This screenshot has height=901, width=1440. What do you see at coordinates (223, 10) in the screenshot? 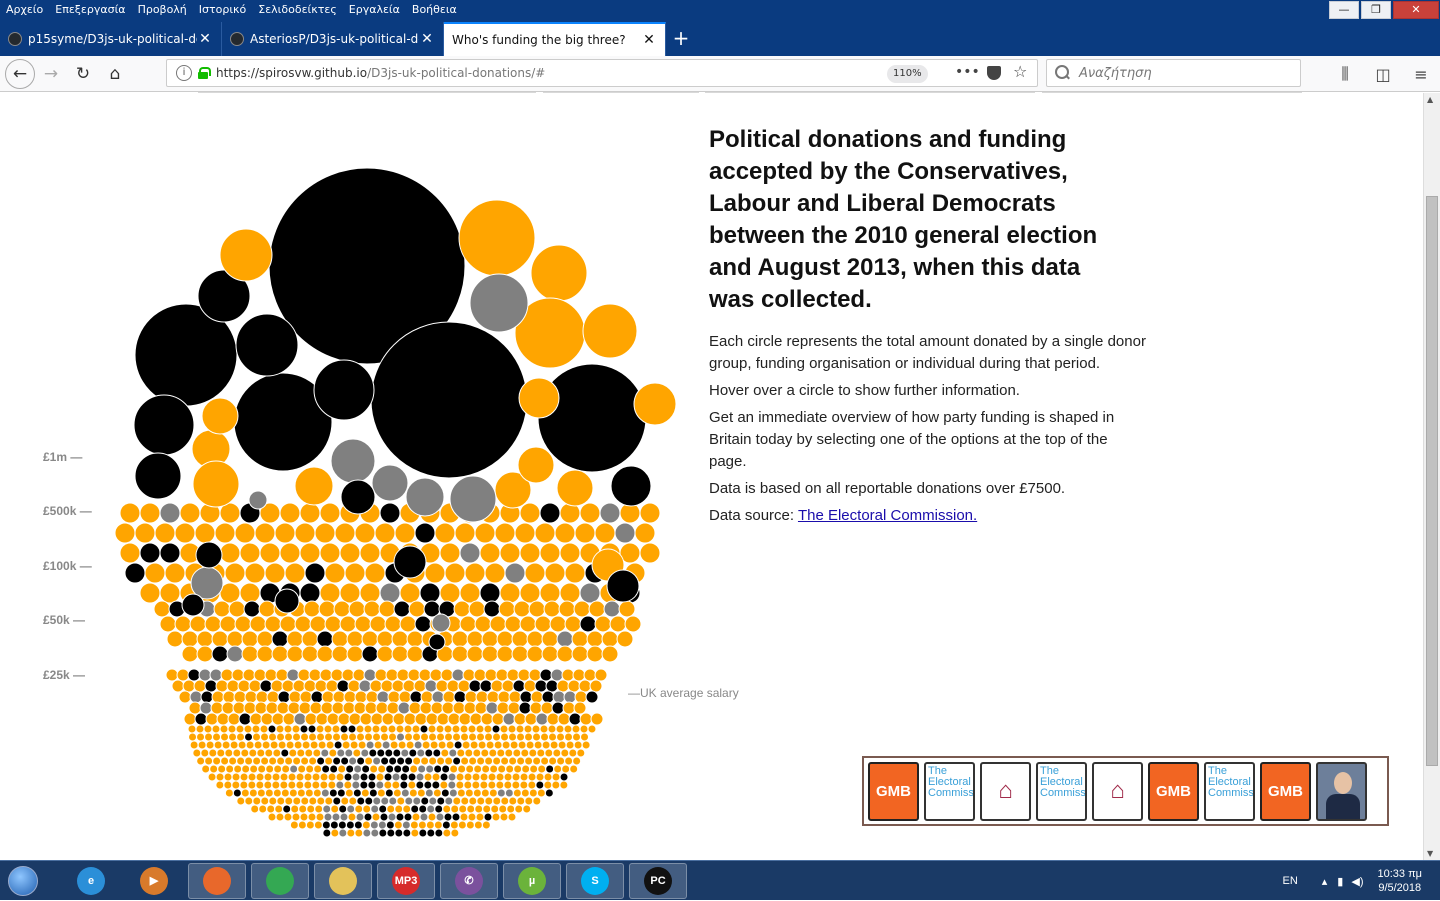
I see `menu-history: Ιστορικό` at bounding box center [223, 10].